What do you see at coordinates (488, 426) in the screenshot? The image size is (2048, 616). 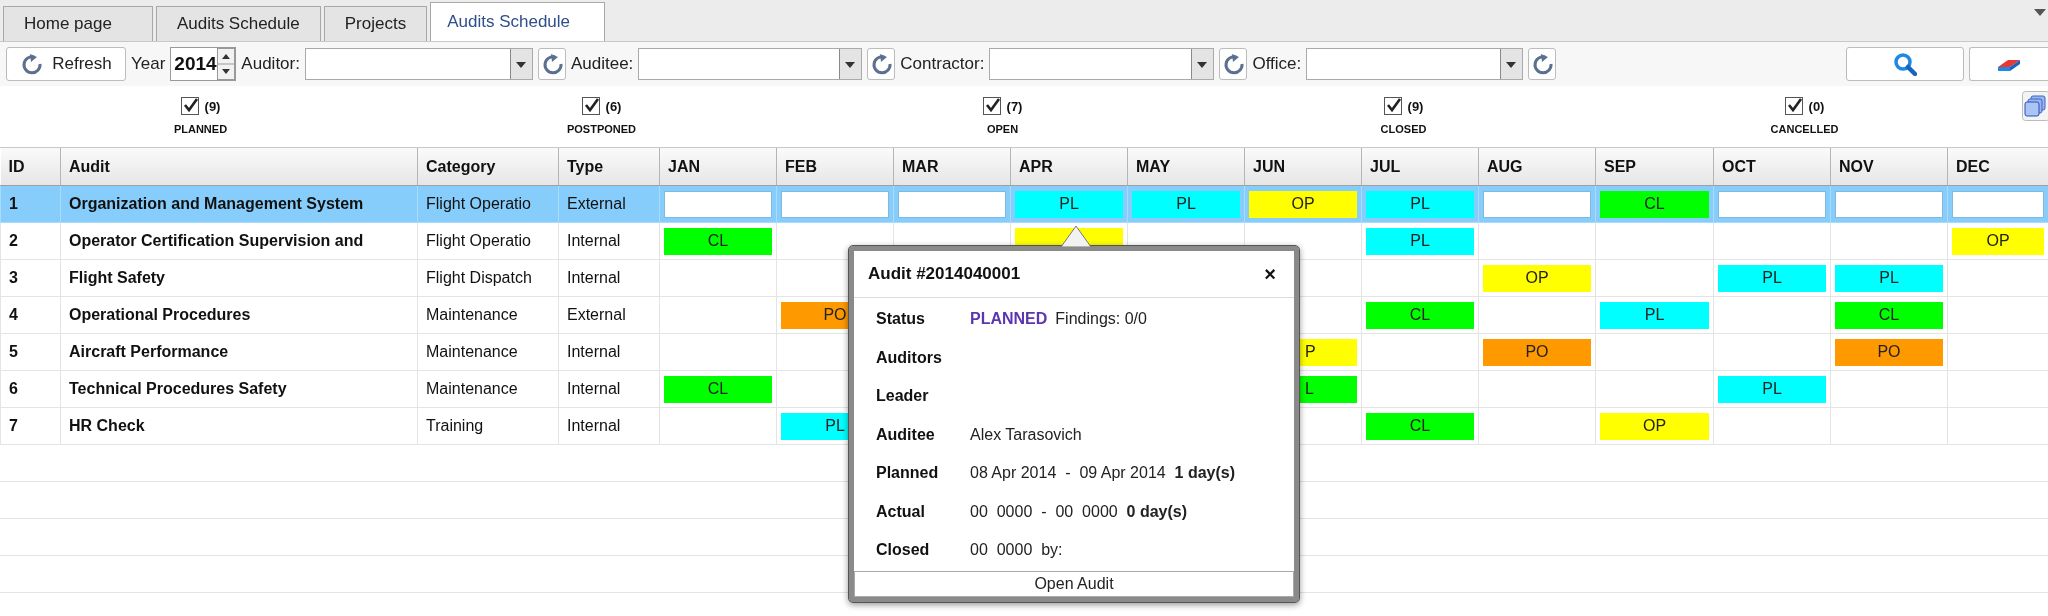 I see `table-cell: Training` at bounding box center [488, 426].